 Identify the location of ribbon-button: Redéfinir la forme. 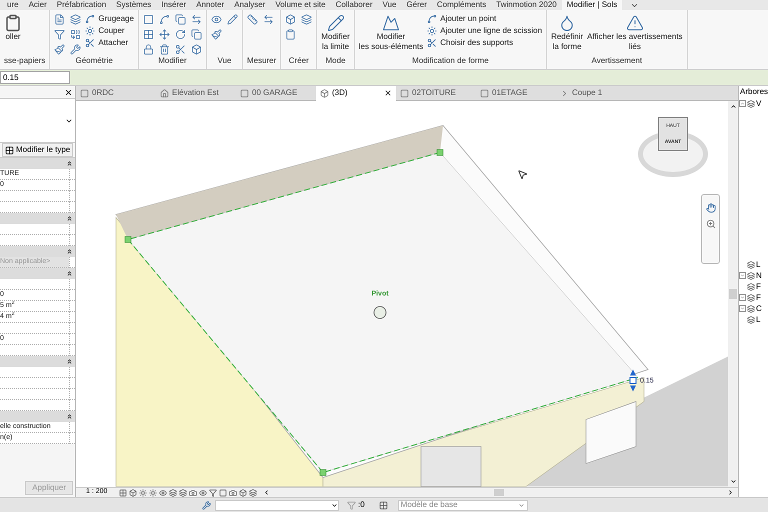
(567, 33).